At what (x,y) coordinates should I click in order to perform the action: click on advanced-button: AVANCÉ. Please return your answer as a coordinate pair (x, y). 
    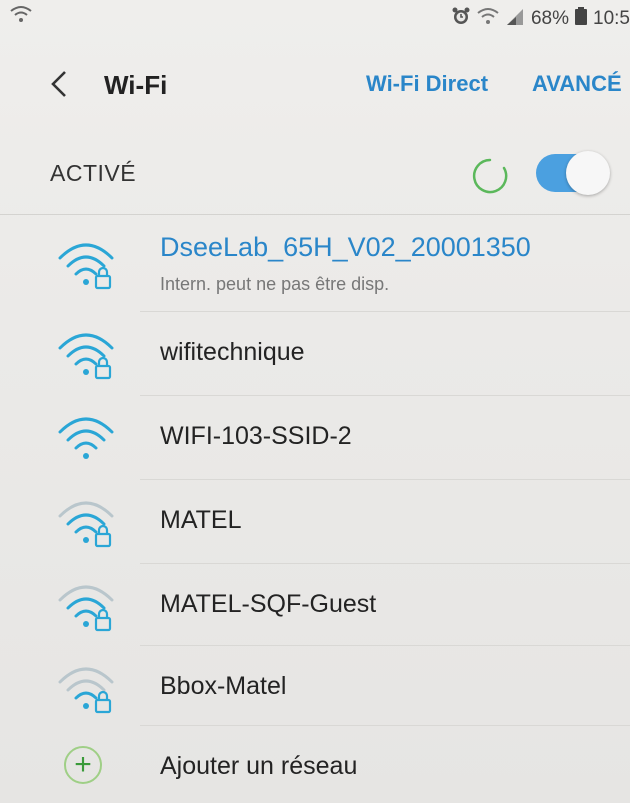
    Looking at the image, I should click on (577, 84).